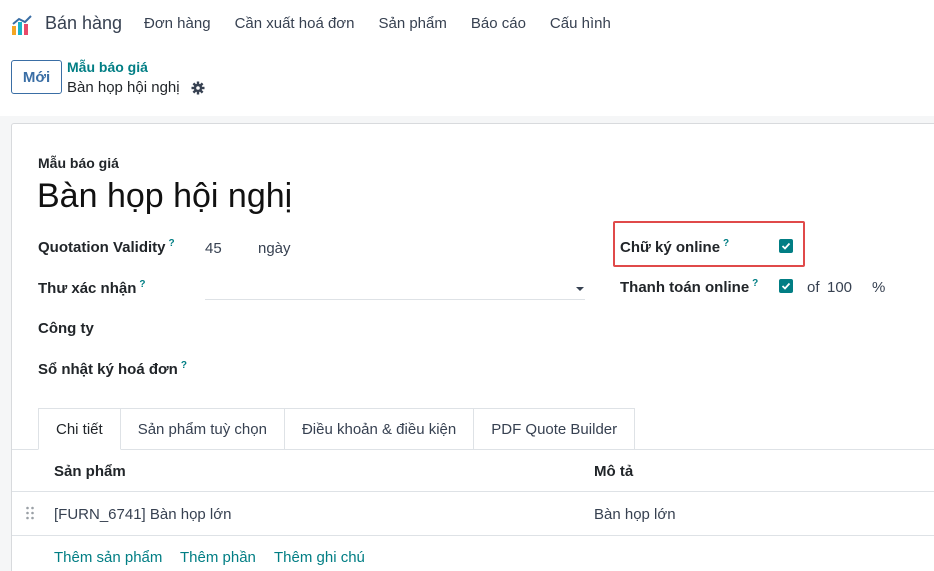 The width and height of the screenshot is (934, 571). I want to click on tab-optional-products: Sản phẩm tuỳ chọn, so click(202, 429).